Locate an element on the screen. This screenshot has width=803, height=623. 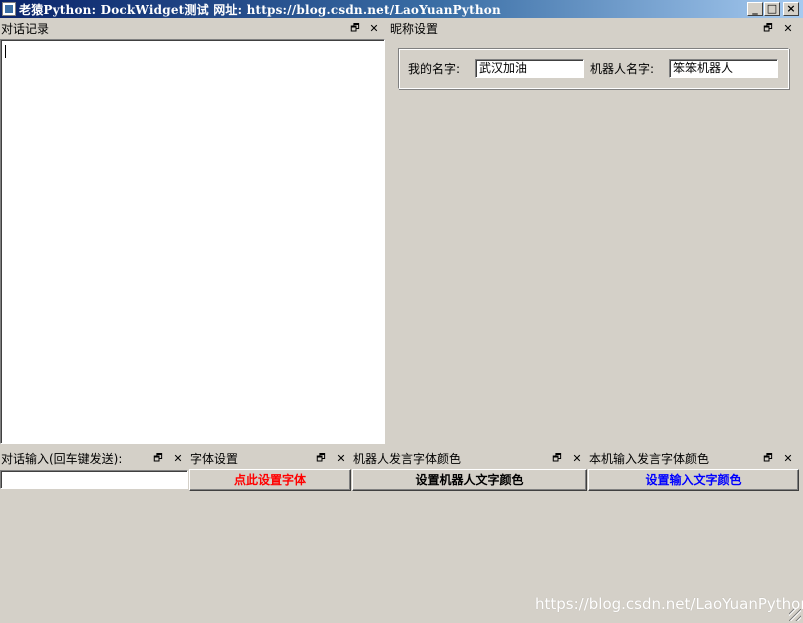
my-name-field: 武汉加油 is located at coordinates (529, 68).